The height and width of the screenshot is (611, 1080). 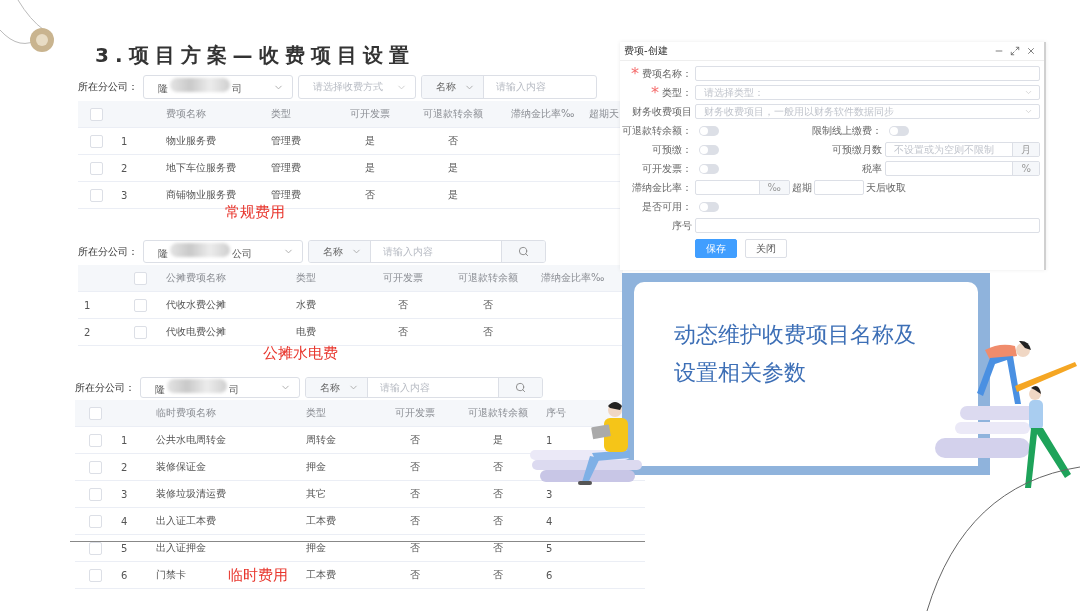 I want to click on table-cell: 商铺物业服务费, so click(x=201, y=195).